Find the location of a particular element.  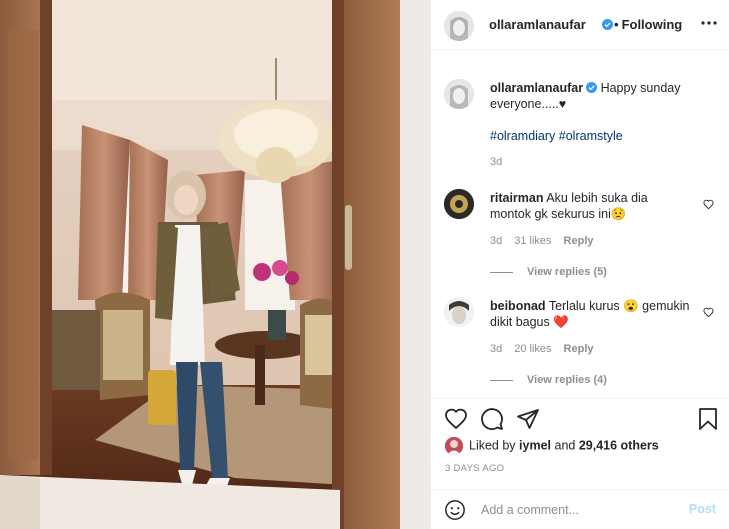

follow-status-label: Following is located at coordinates (652, 24).